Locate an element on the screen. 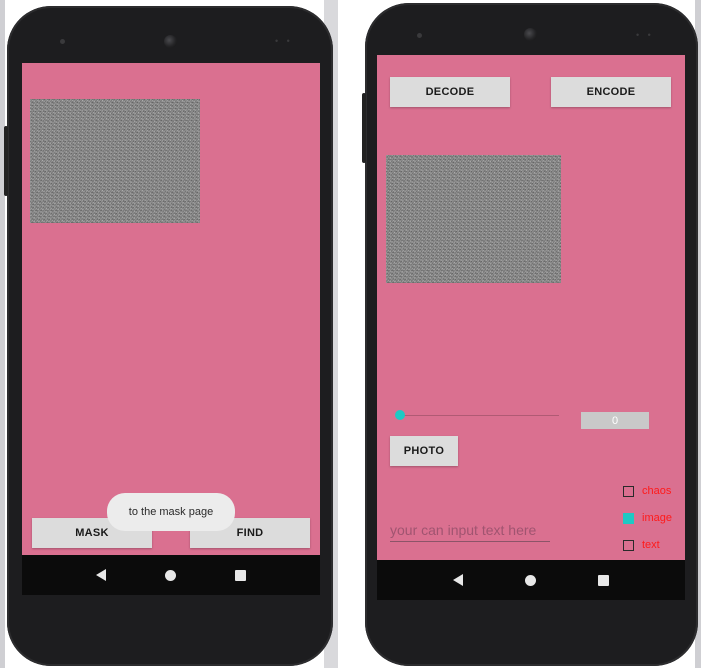 Image resolution: width=701 pixels, height=668 pixels. photo-button-label: PHOTO is located at coordinates (424, 451).